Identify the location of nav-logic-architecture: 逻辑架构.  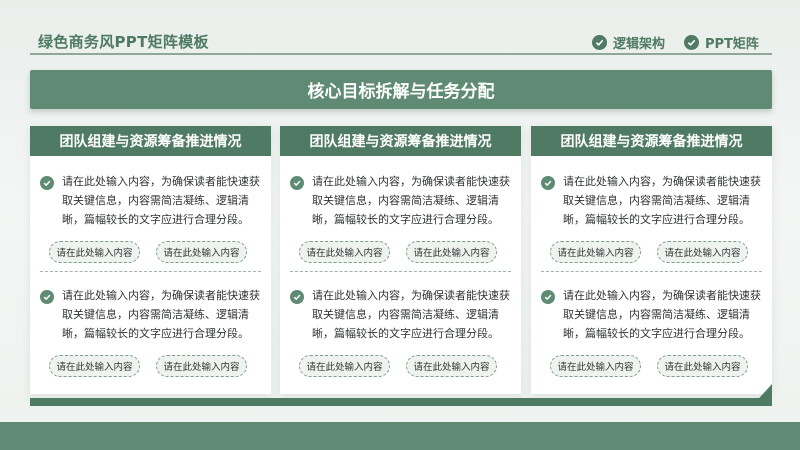
(628, 42).